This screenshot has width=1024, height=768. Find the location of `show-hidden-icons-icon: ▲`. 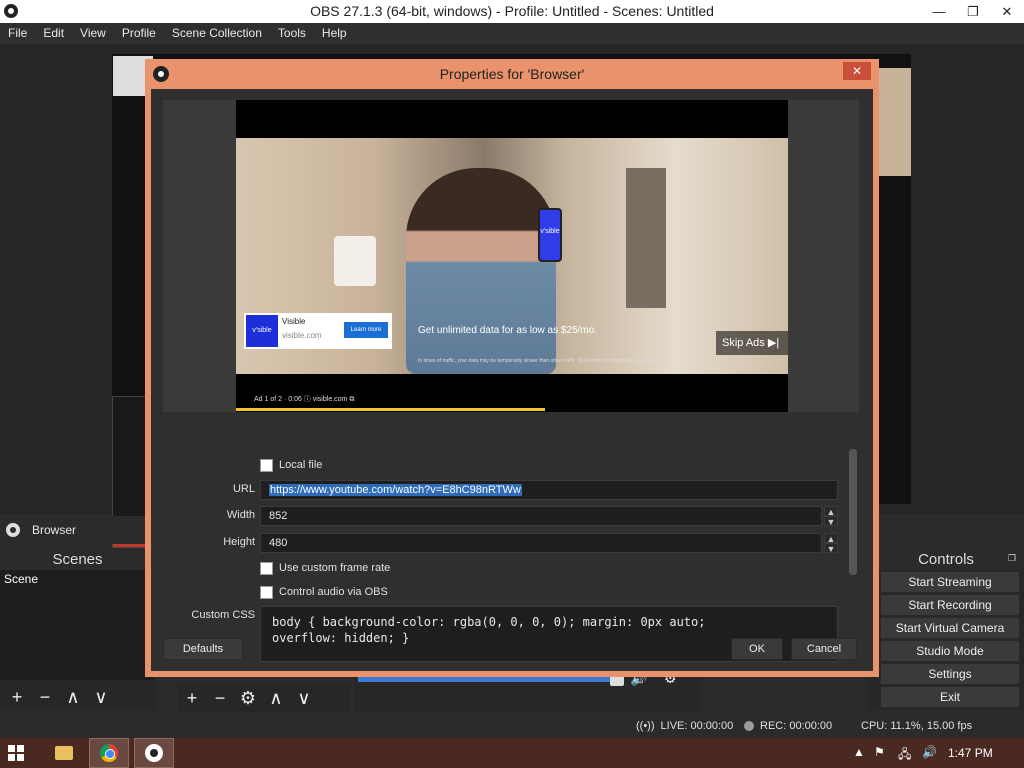

show-hidden-icons-icon: ▲ is located at coordinates (859, 752).